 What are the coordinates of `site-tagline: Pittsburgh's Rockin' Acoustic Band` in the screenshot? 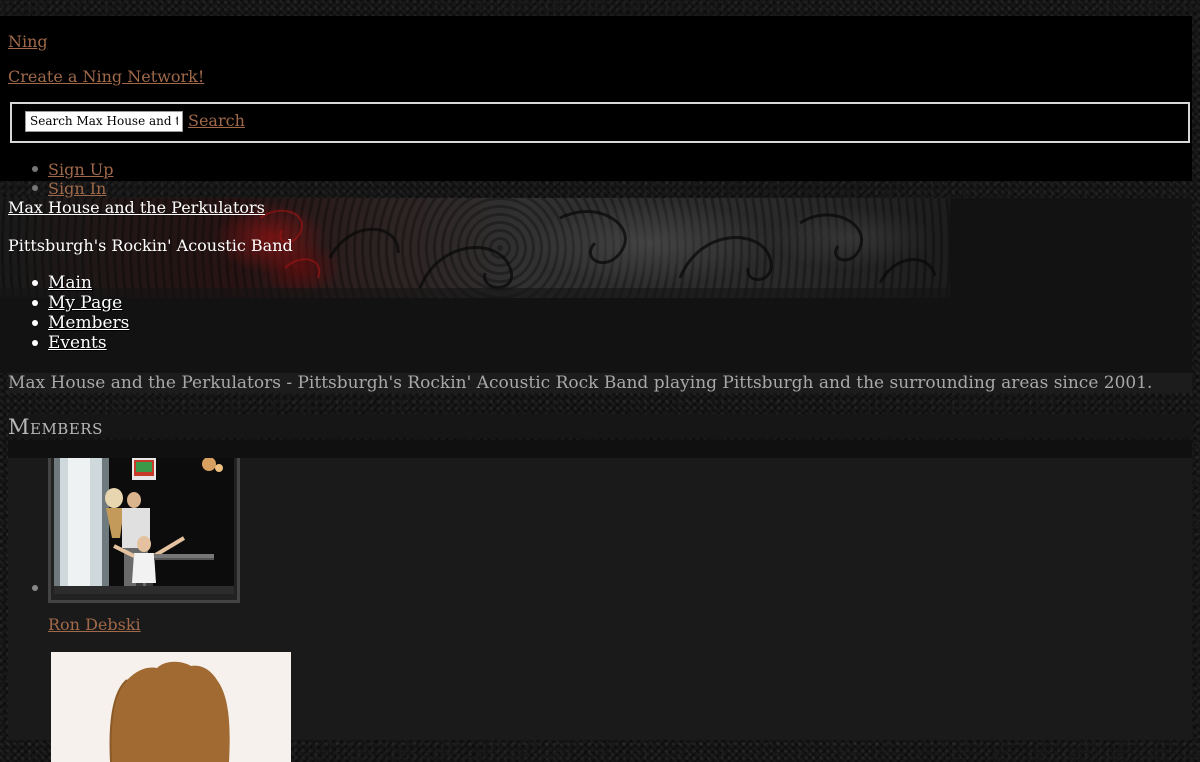 It's located at (150, 245).